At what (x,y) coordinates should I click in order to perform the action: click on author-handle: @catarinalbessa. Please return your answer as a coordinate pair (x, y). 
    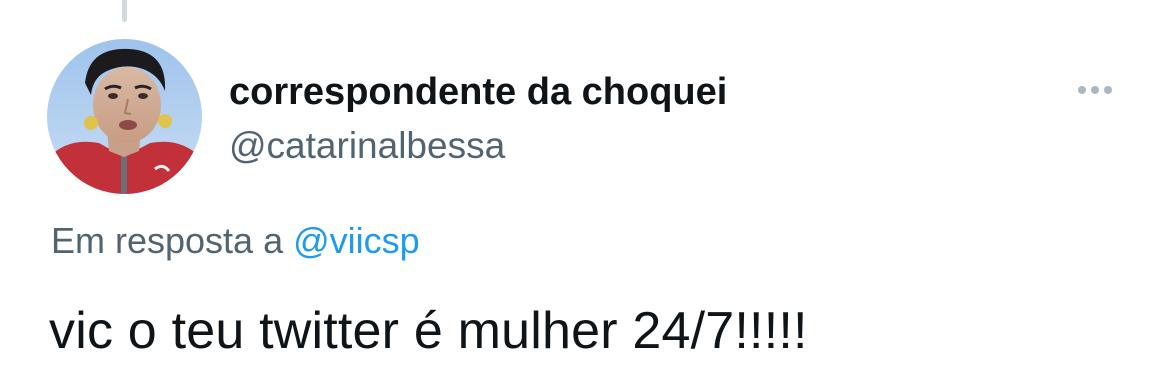
    Looking at the image, I should click on (367, 146).